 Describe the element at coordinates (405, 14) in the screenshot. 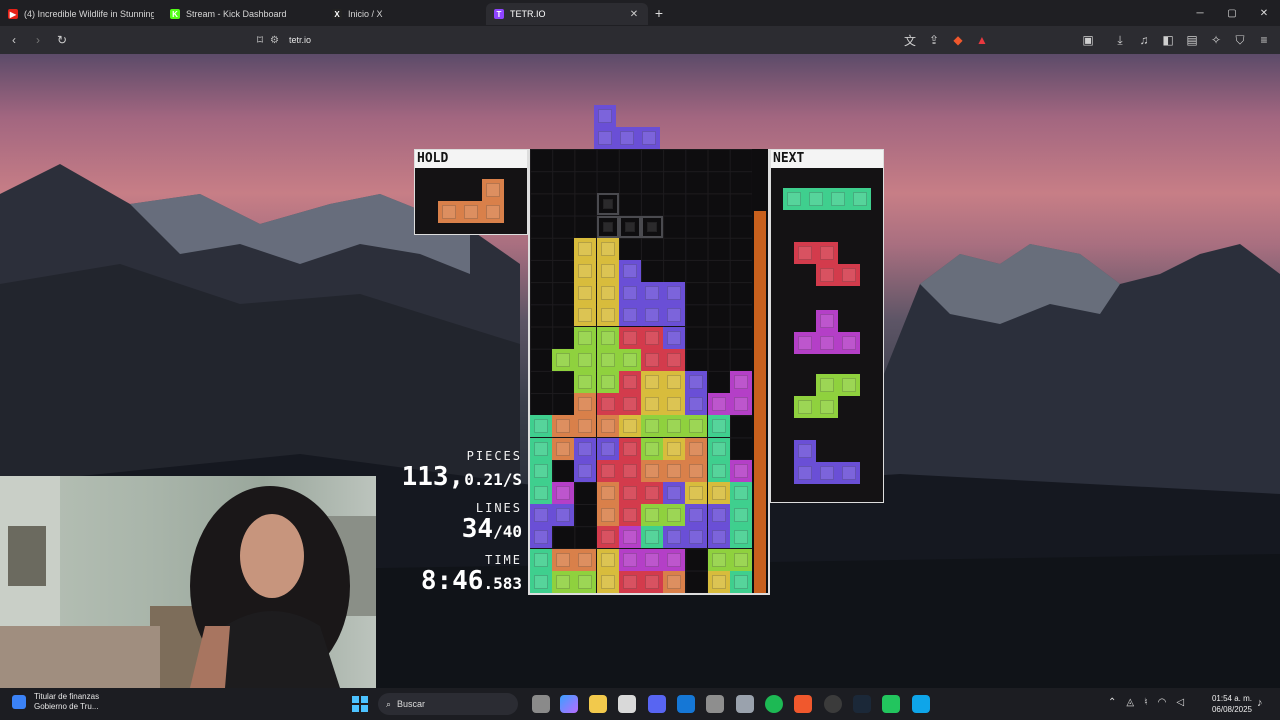

I see `browser-tab: X Inicio / X` at that location.